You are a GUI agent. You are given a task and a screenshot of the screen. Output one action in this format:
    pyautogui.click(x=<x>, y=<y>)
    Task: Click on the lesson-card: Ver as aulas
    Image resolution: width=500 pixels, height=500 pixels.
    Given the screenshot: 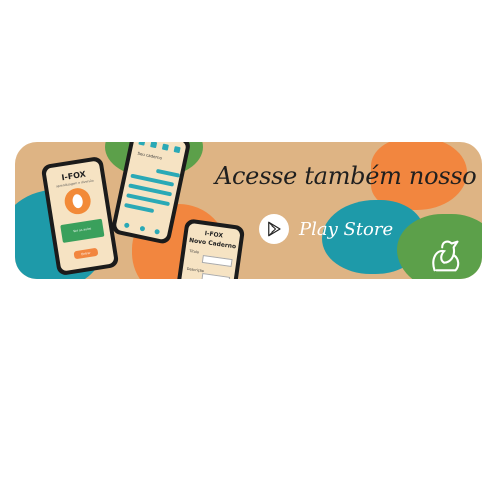 What is the action you would take?
    pyautogui.click(x=82, y=230)
    